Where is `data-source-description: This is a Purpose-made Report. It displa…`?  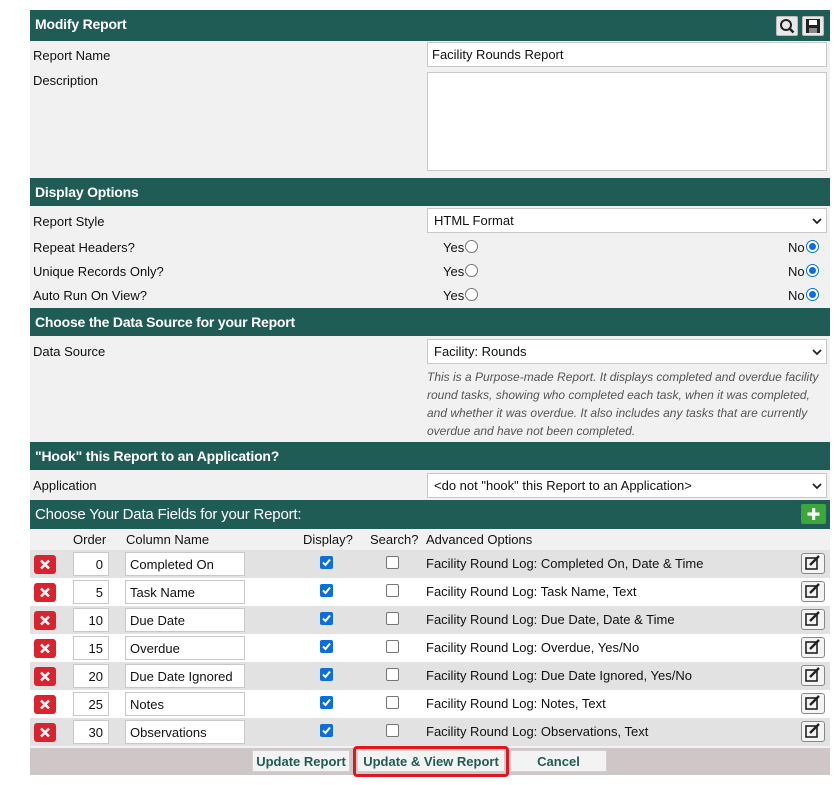
data-source-description: This is a Purpose-made Report. It displa… is located at coordinates (623, 404).